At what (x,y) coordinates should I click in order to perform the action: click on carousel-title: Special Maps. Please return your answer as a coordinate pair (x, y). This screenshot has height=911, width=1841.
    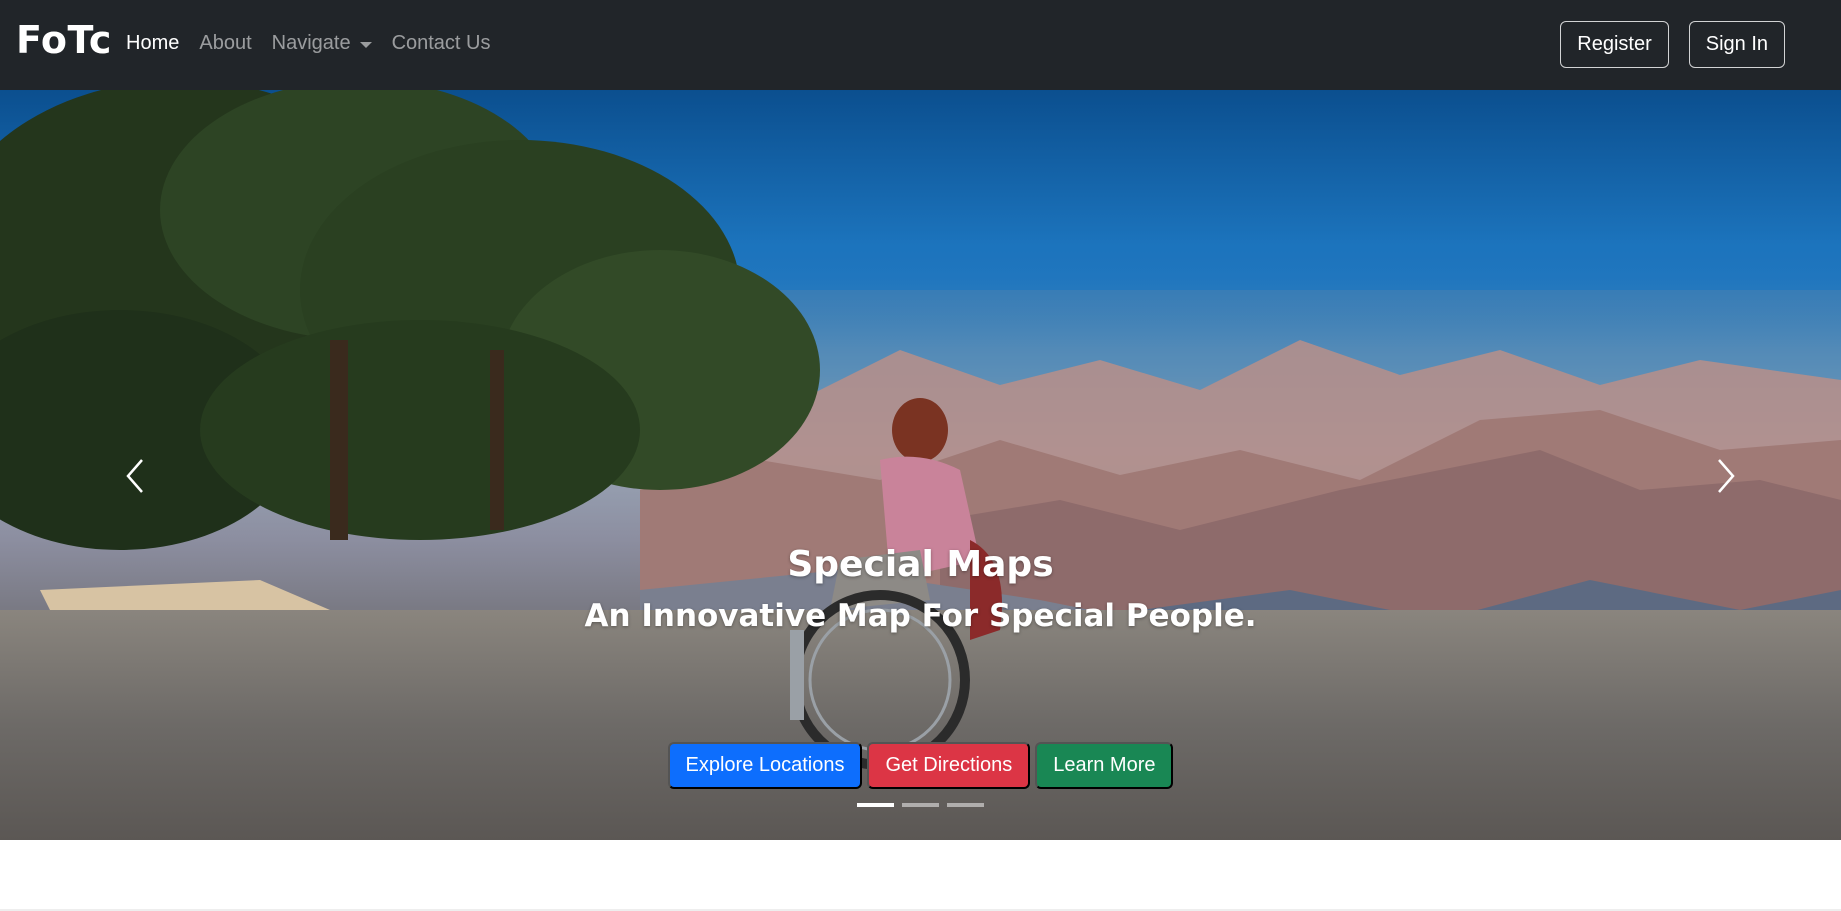
    Looking at the image, I should click on (920, 564).